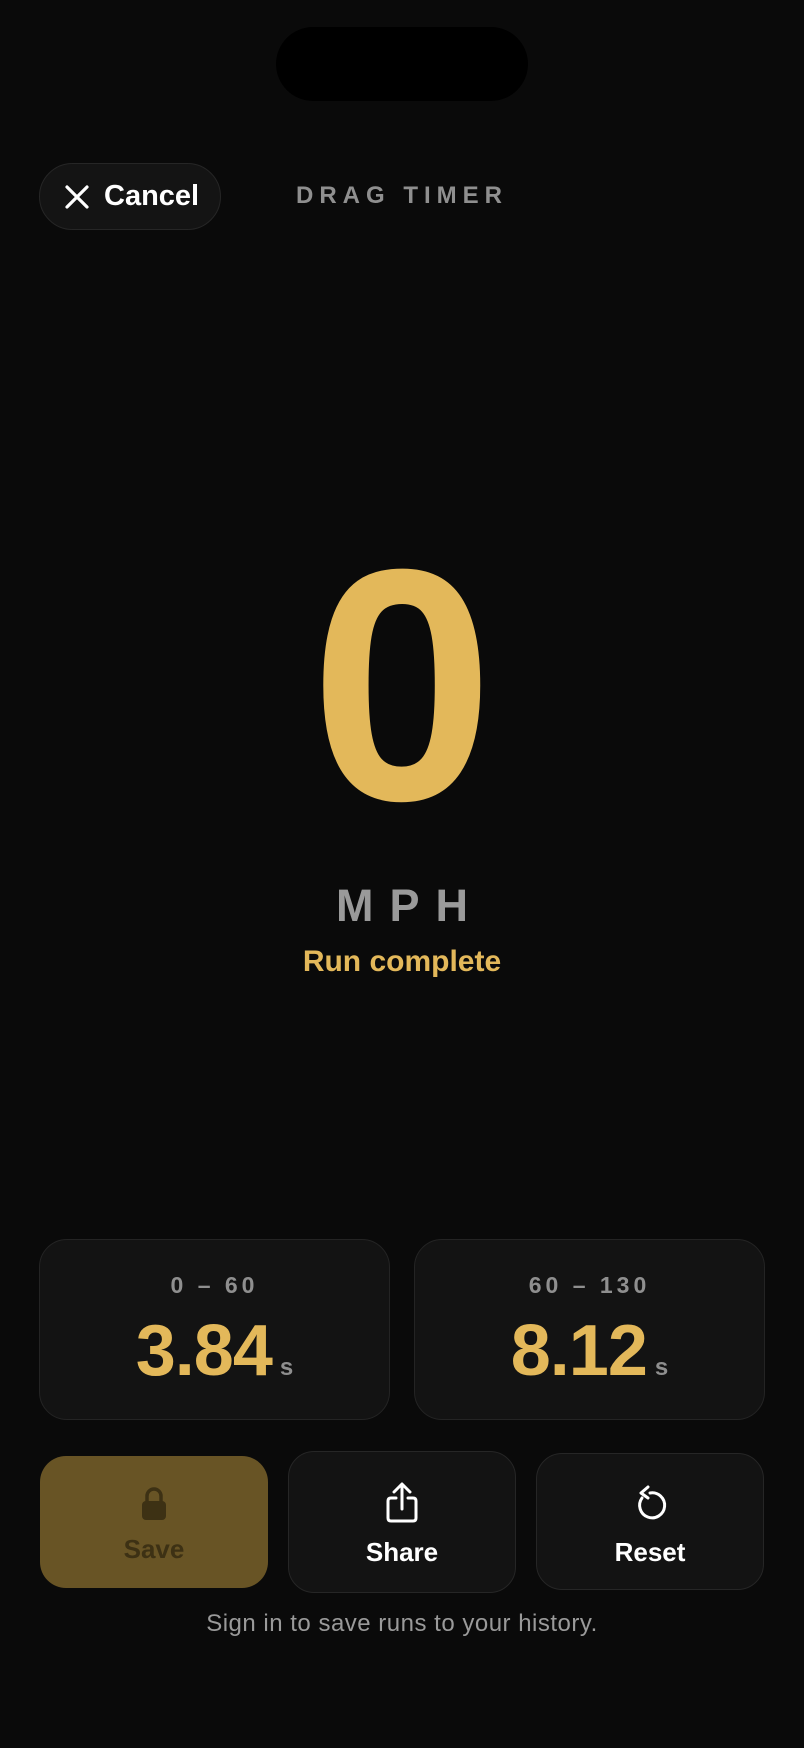 Image resolution: width=804 pixels, height=1748 pixels. I want to click on sign-in-hint: Sign in to save runs to your history., so click(402, 1623).